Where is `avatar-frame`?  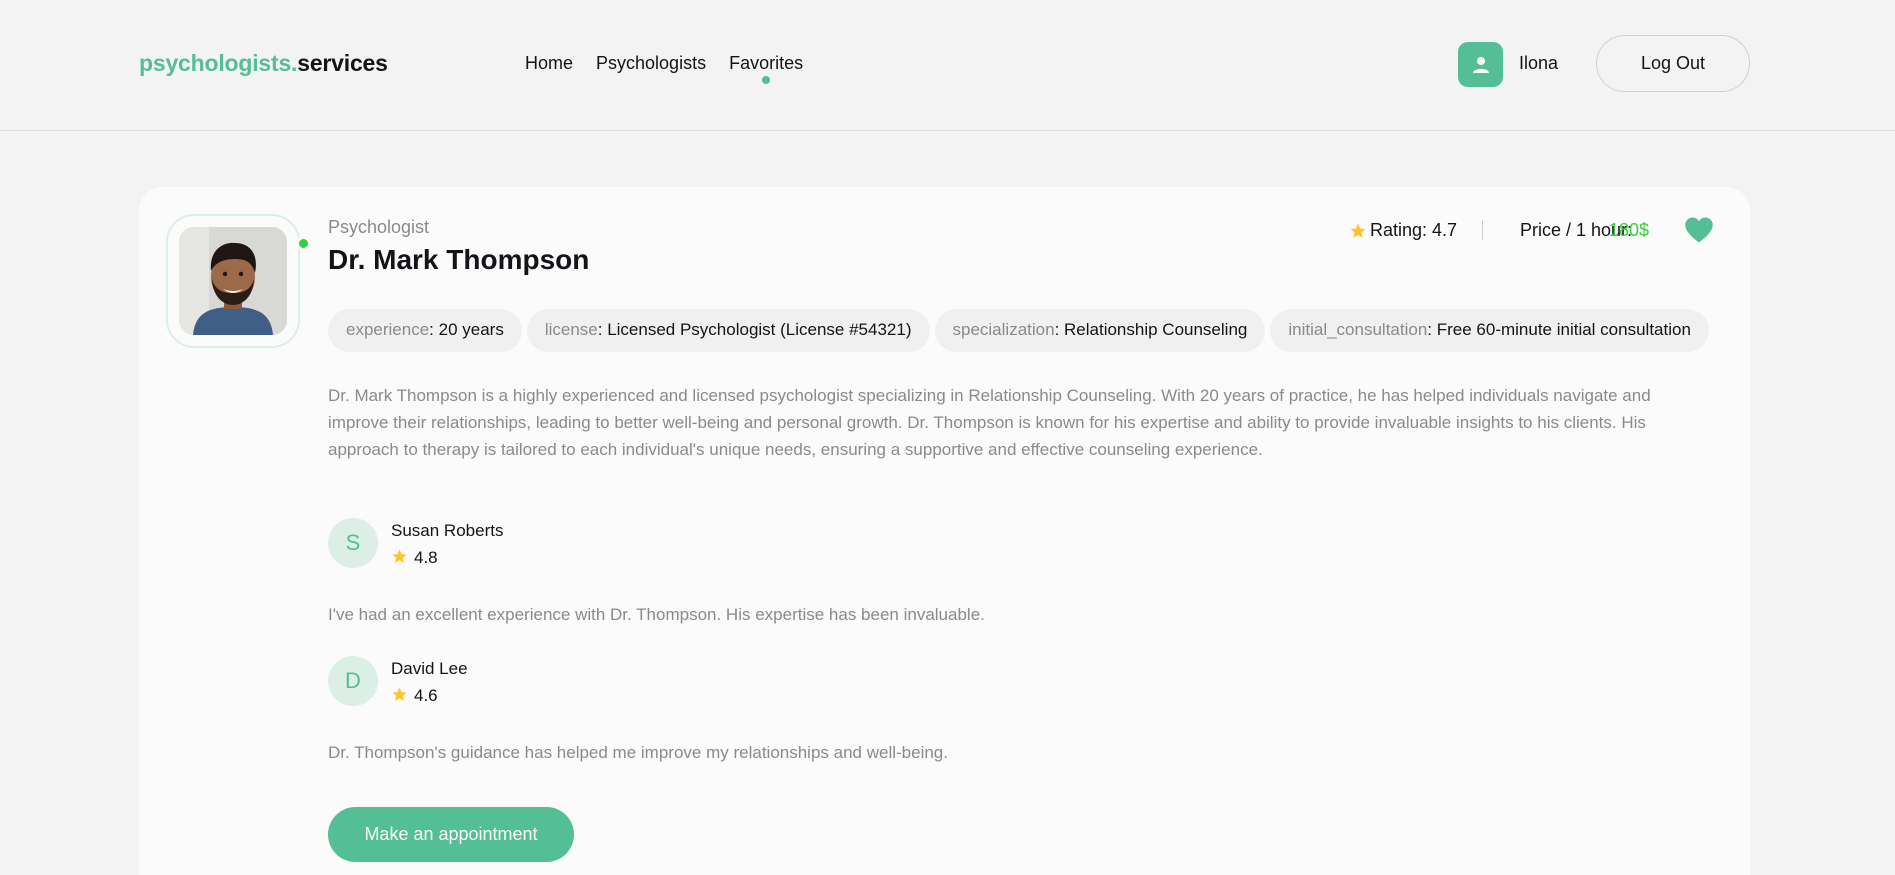
avatar-frame is located at coordinates (238, 281).